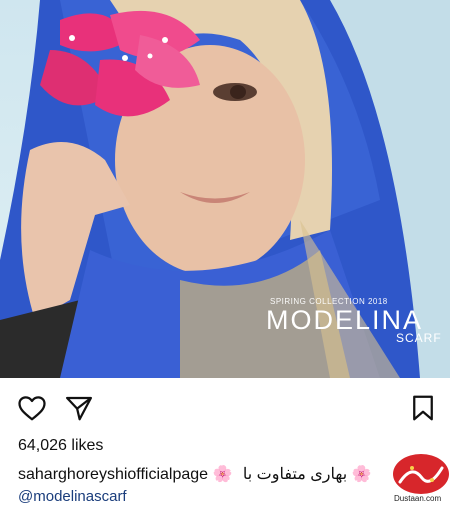 Image resolution: width=450 pixels, height=509 pixels. Describe the element at coordinates (418, 498) in the screenshot. I see `watermark-site: Dustaan.com` at that location.